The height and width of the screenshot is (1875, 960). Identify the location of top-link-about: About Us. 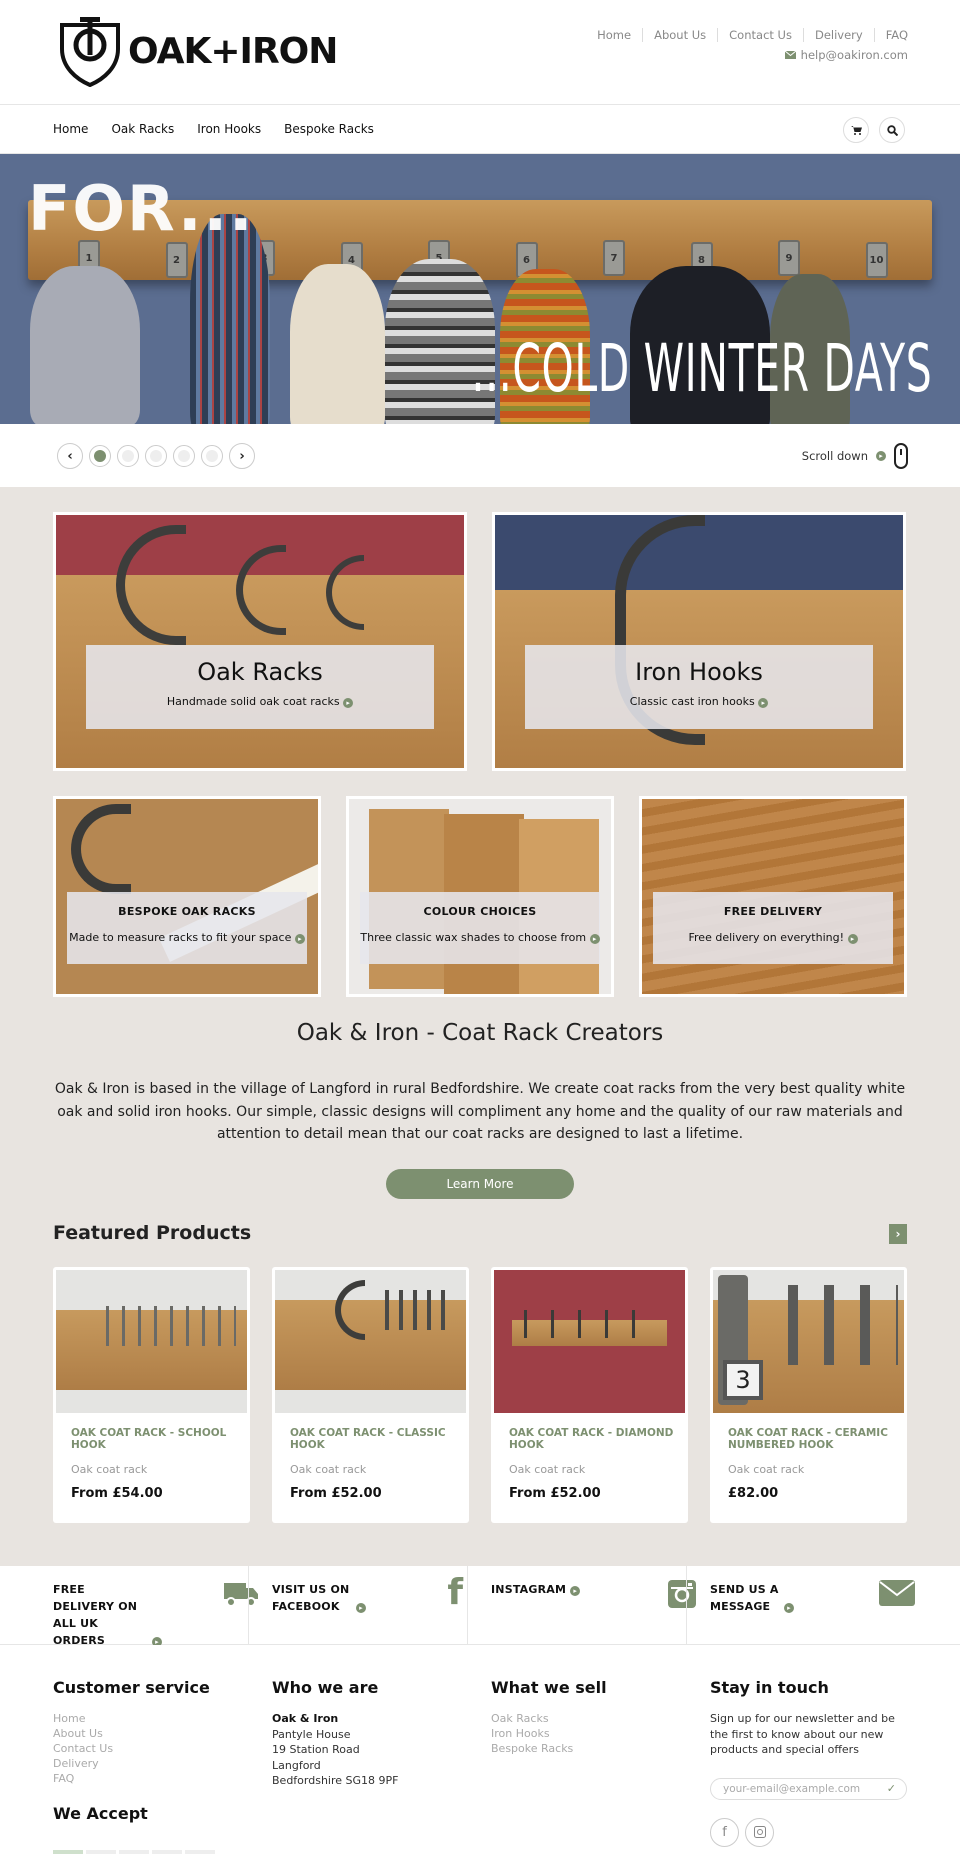
(679, 35).